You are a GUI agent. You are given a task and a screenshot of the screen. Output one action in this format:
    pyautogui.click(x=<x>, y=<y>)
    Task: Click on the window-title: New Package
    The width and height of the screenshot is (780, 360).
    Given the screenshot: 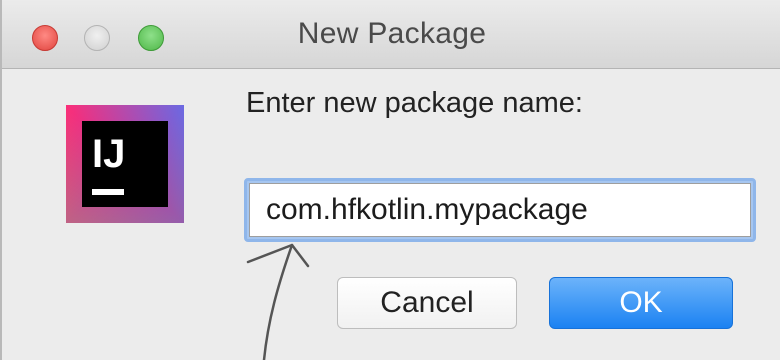 What is the action you would take?
    pyautogui.click(x=392, y=33)
    